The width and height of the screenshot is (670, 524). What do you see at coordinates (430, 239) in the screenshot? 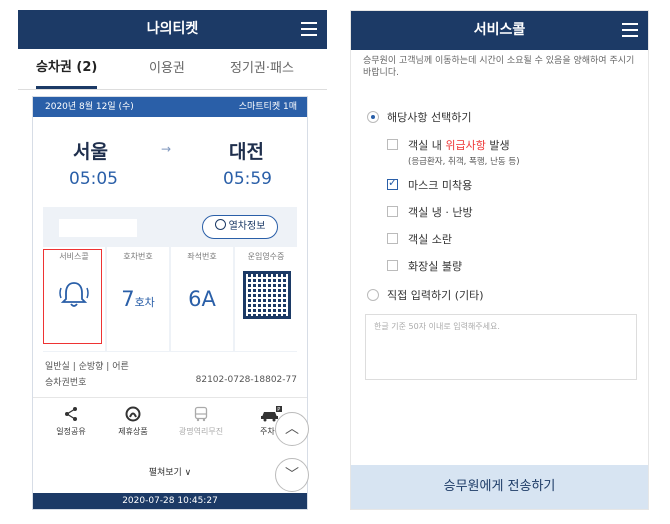
I see `option-label: 객실 소란` at bounding box center [430, 239].